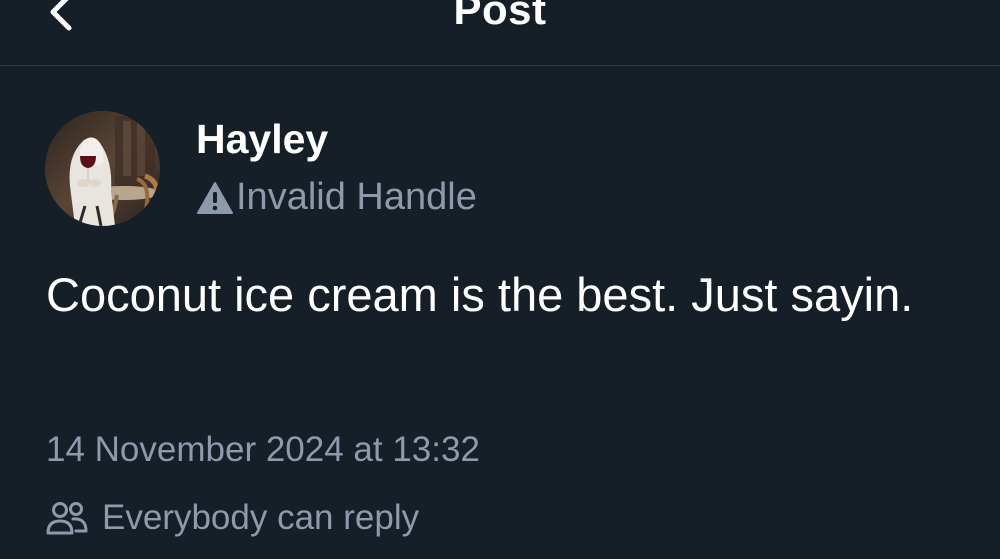 Image resolution: width=1000 pixels, height=559 pixels. What do you see at coordinates (261, 517) in the screenshot?
I see `reply-settings-label: Everybody can reply` at bounding box center [261, 517].